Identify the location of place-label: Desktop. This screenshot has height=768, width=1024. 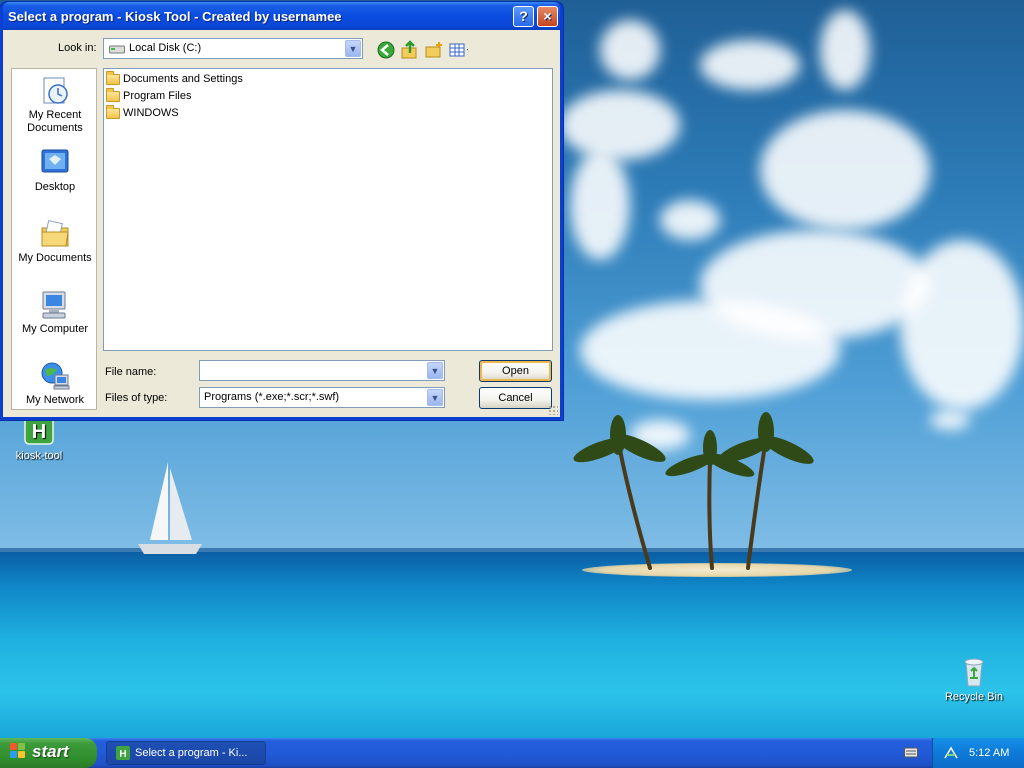
(55, 187).